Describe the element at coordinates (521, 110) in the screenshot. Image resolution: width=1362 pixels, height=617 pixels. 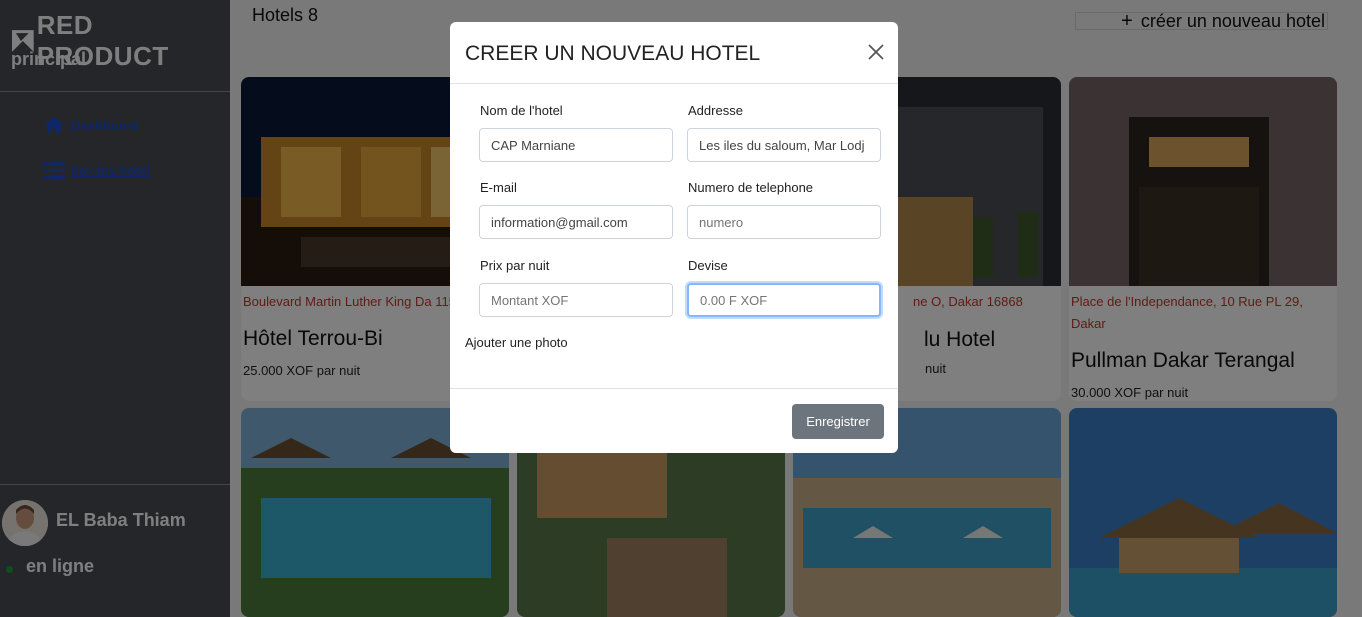
I see `name-label: Nom de l'hotel` at that location.